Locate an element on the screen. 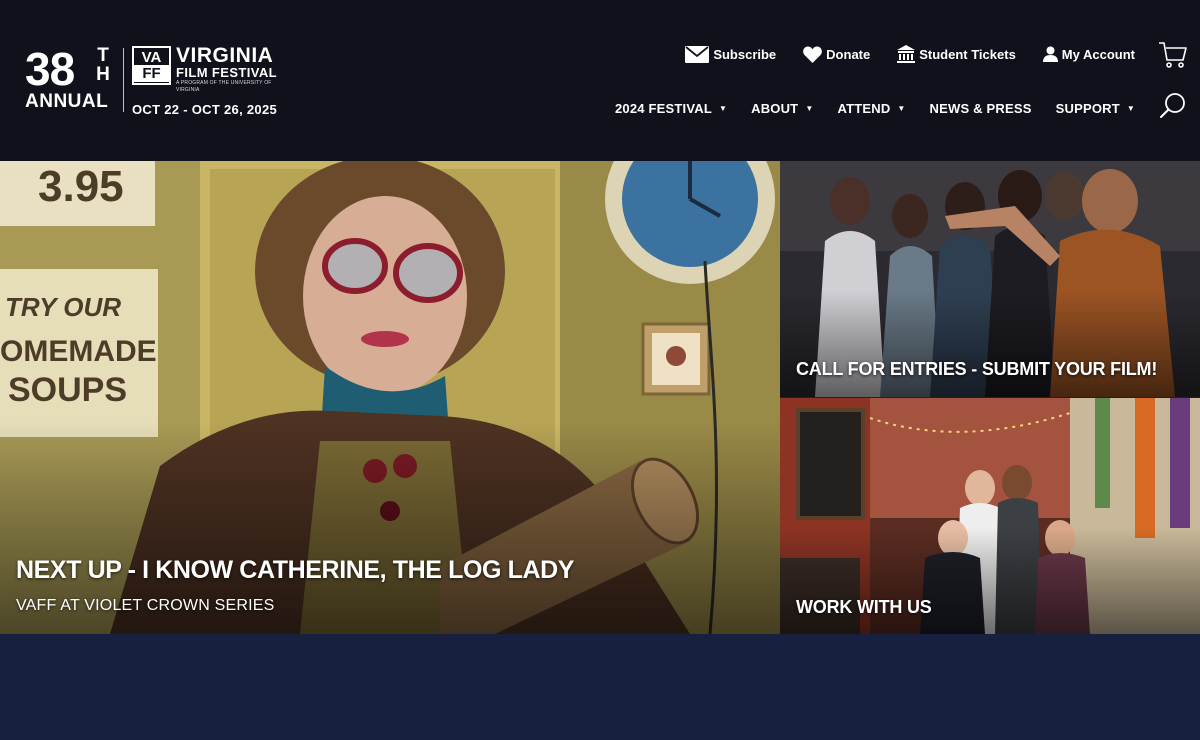  work-with-us-tile: WORK WITH US is located at coordinates (990, 516).